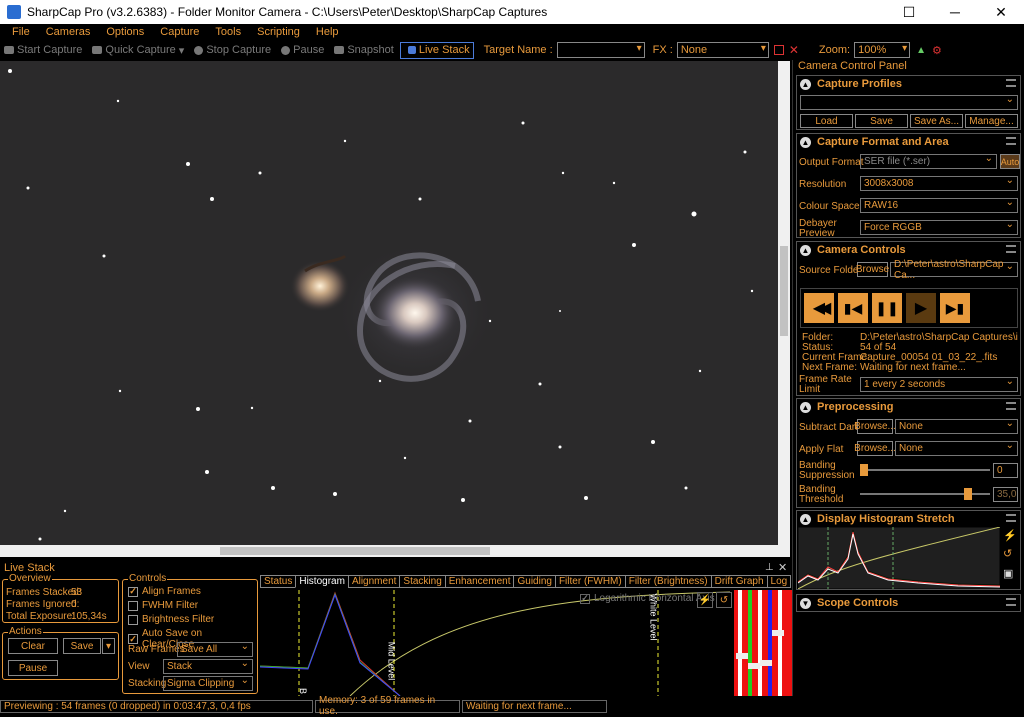 The height and width of the screenshot is (717, 1024). Describe the element at coordinates (739, 581) in the screenshot. I see `tab-drift-graph: Drift Graph` at that location.